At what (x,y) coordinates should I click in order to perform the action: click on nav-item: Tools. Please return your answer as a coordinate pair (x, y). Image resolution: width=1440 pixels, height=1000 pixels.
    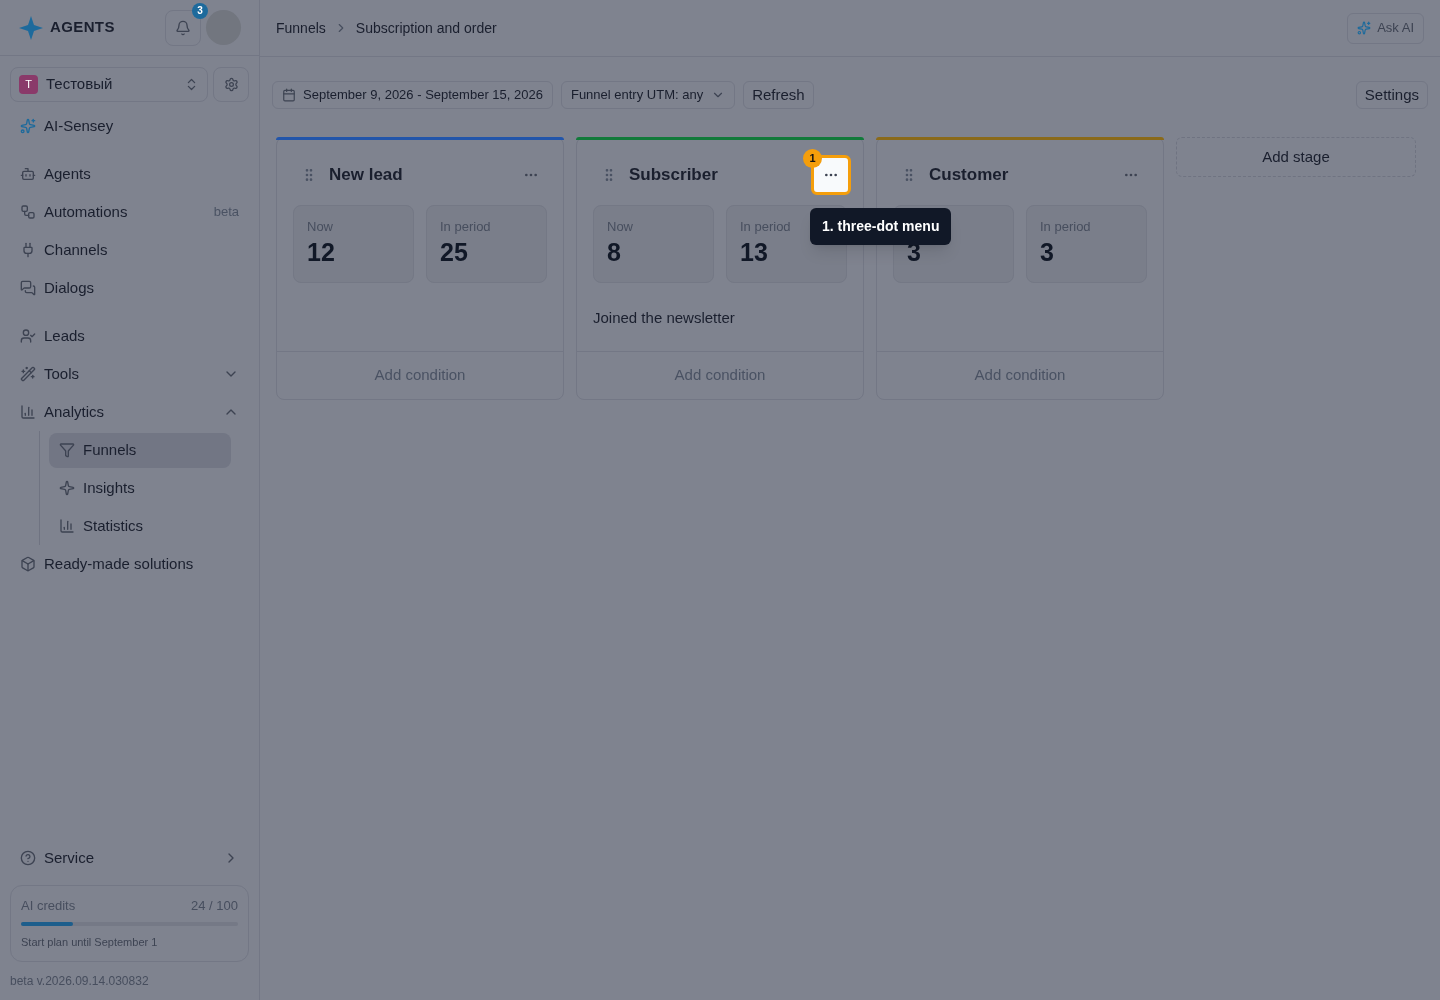
    Looking at the image, I should click on (129, 374).